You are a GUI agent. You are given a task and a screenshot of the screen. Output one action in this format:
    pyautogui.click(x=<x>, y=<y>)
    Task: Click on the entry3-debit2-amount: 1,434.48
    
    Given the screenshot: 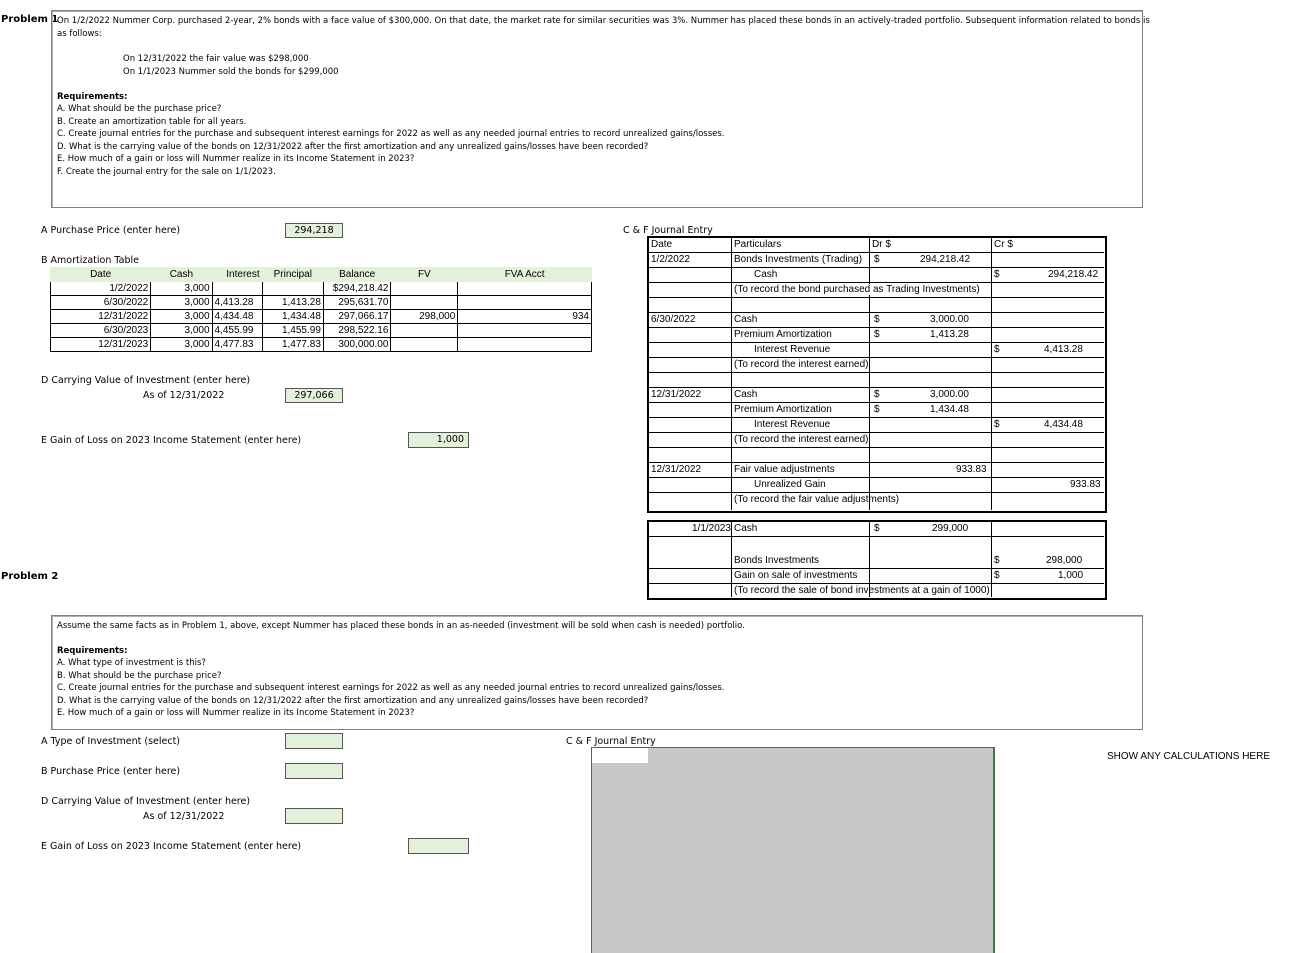 What is the action you would take?
    pyautogui.click(x=949, y=409)
    